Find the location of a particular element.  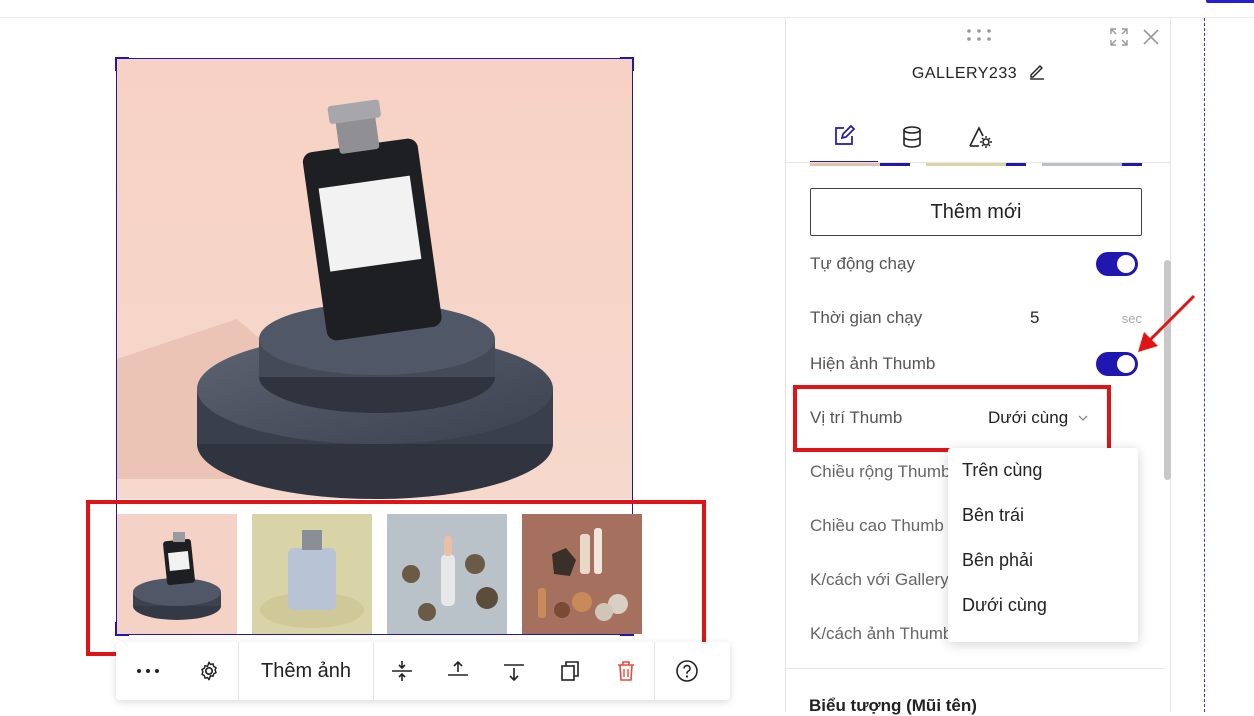

more-icon is located at coordinates (148, 671).